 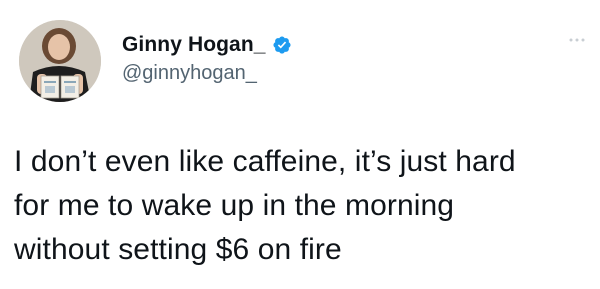 I want to click on author-identity: Ginny Hogan_ @ginnyhogan_, so click(x=207, y=58).